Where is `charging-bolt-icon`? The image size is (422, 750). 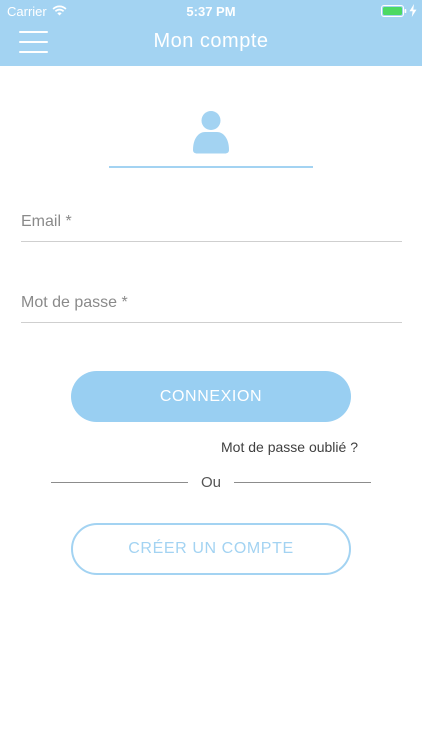 charging-bolt-icon is located at coordinates (413, 10).